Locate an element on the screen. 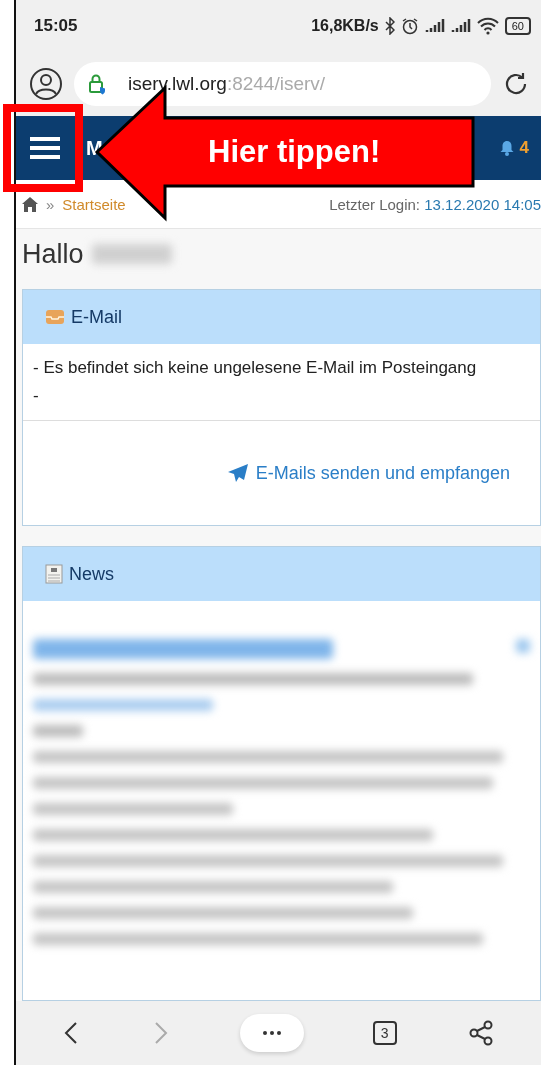  card-title: News is located at coordinates (91, 574).